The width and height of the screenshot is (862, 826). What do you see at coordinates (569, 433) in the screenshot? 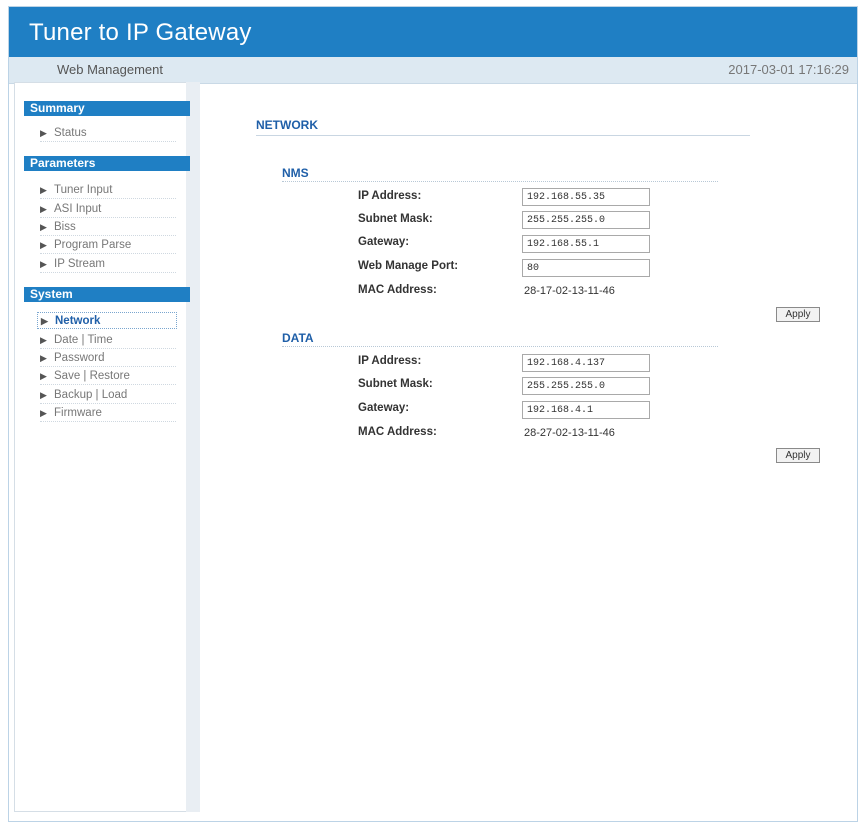
I see `data-mac-value: 28-27-02-13-11-46` at bounding box center [569, 433].